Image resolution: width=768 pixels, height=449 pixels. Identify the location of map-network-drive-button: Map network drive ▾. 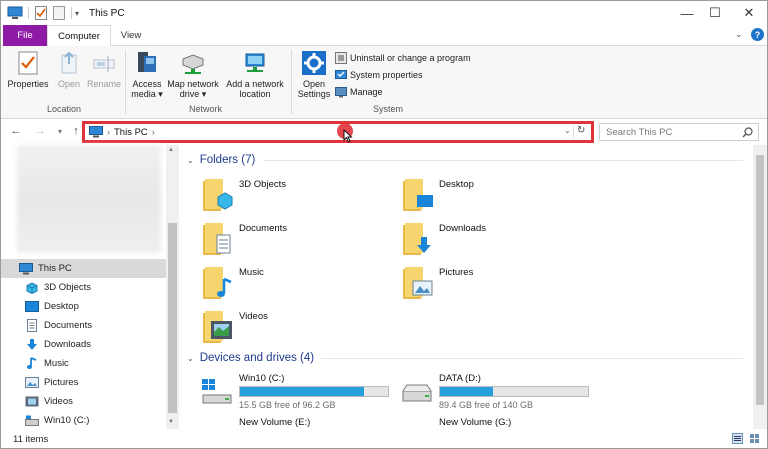
(193, 74).